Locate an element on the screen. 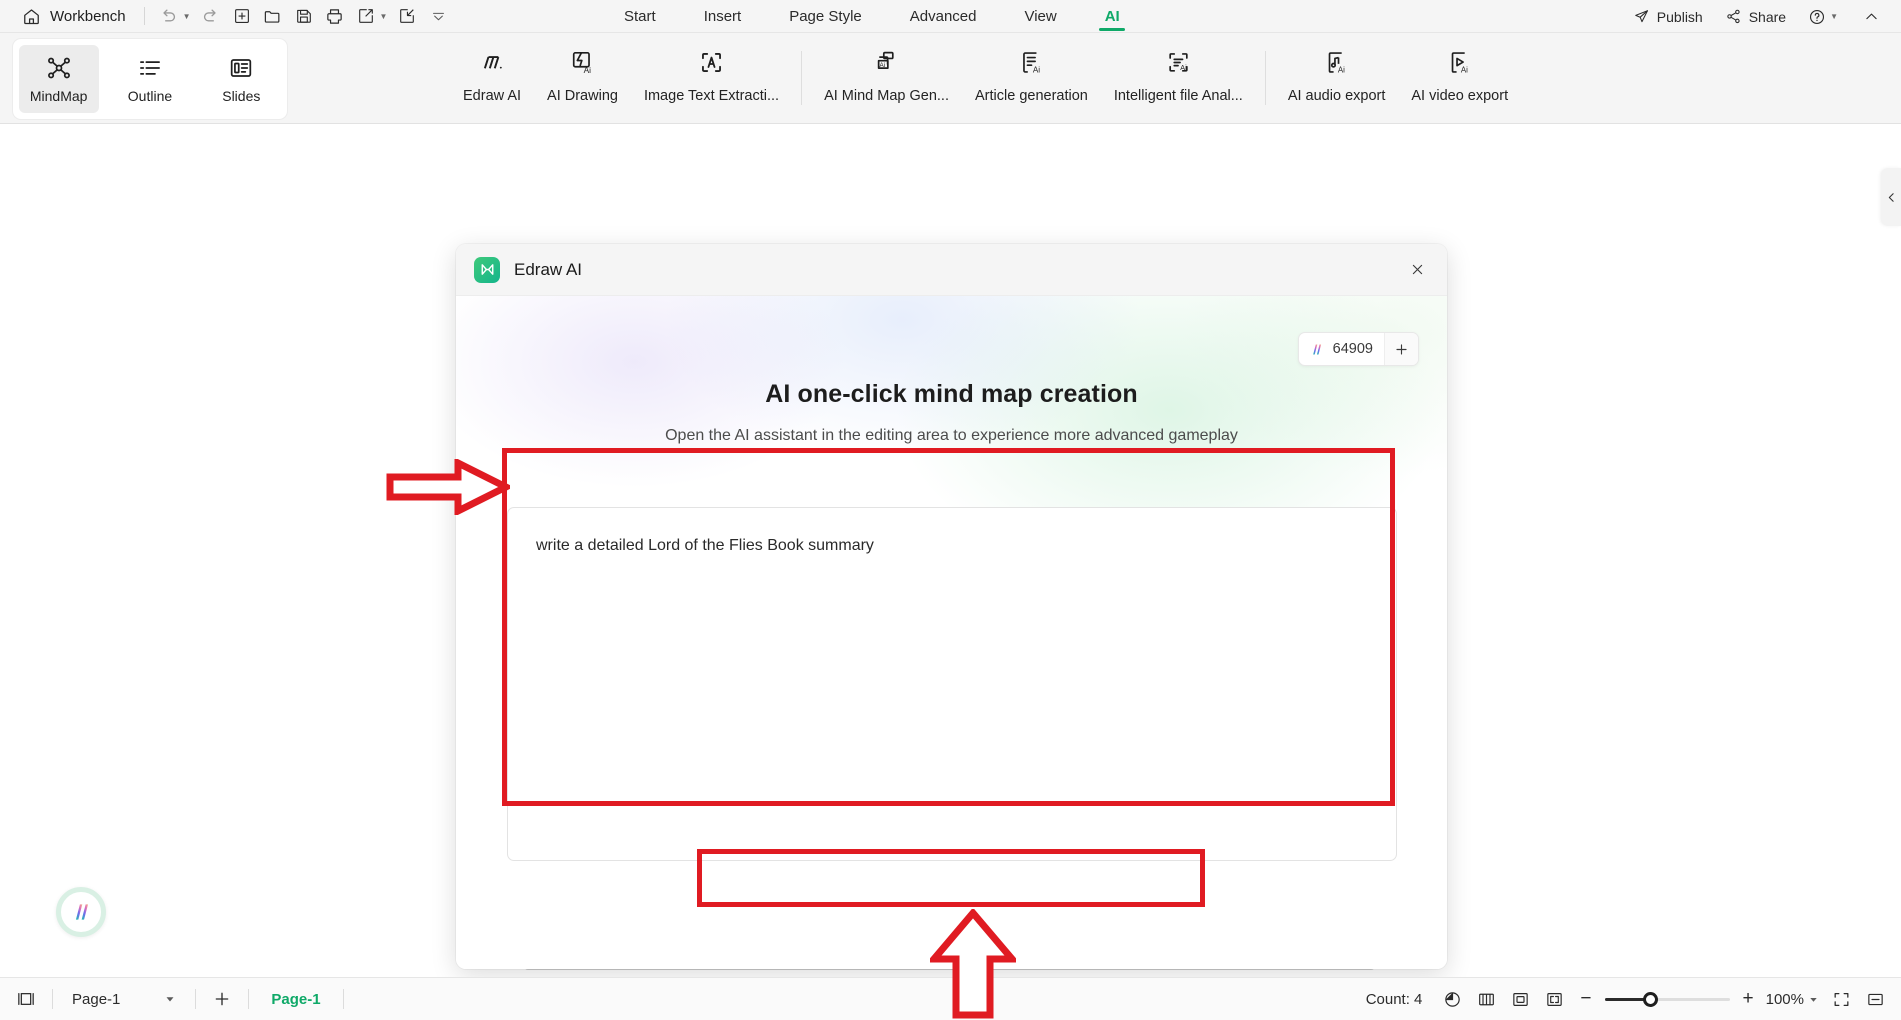 The width and height of the screenshot is (1901, 1020). customize-toolbar-button is located at coordinates (438, 16).